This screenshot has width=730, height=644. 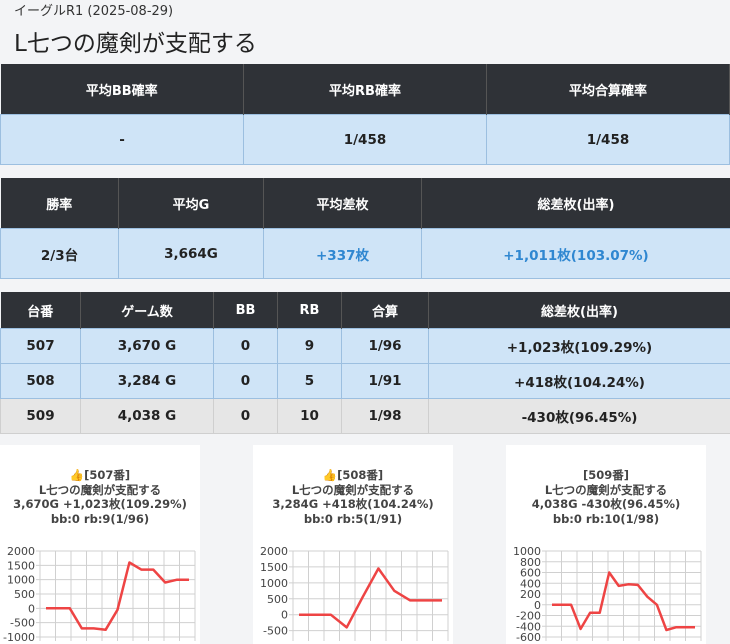 What do you see at coordinates (608, 89) in the screenshot?
I see `avg-total-prob-header: 平均合算確率` at bounding box center [608, 89].